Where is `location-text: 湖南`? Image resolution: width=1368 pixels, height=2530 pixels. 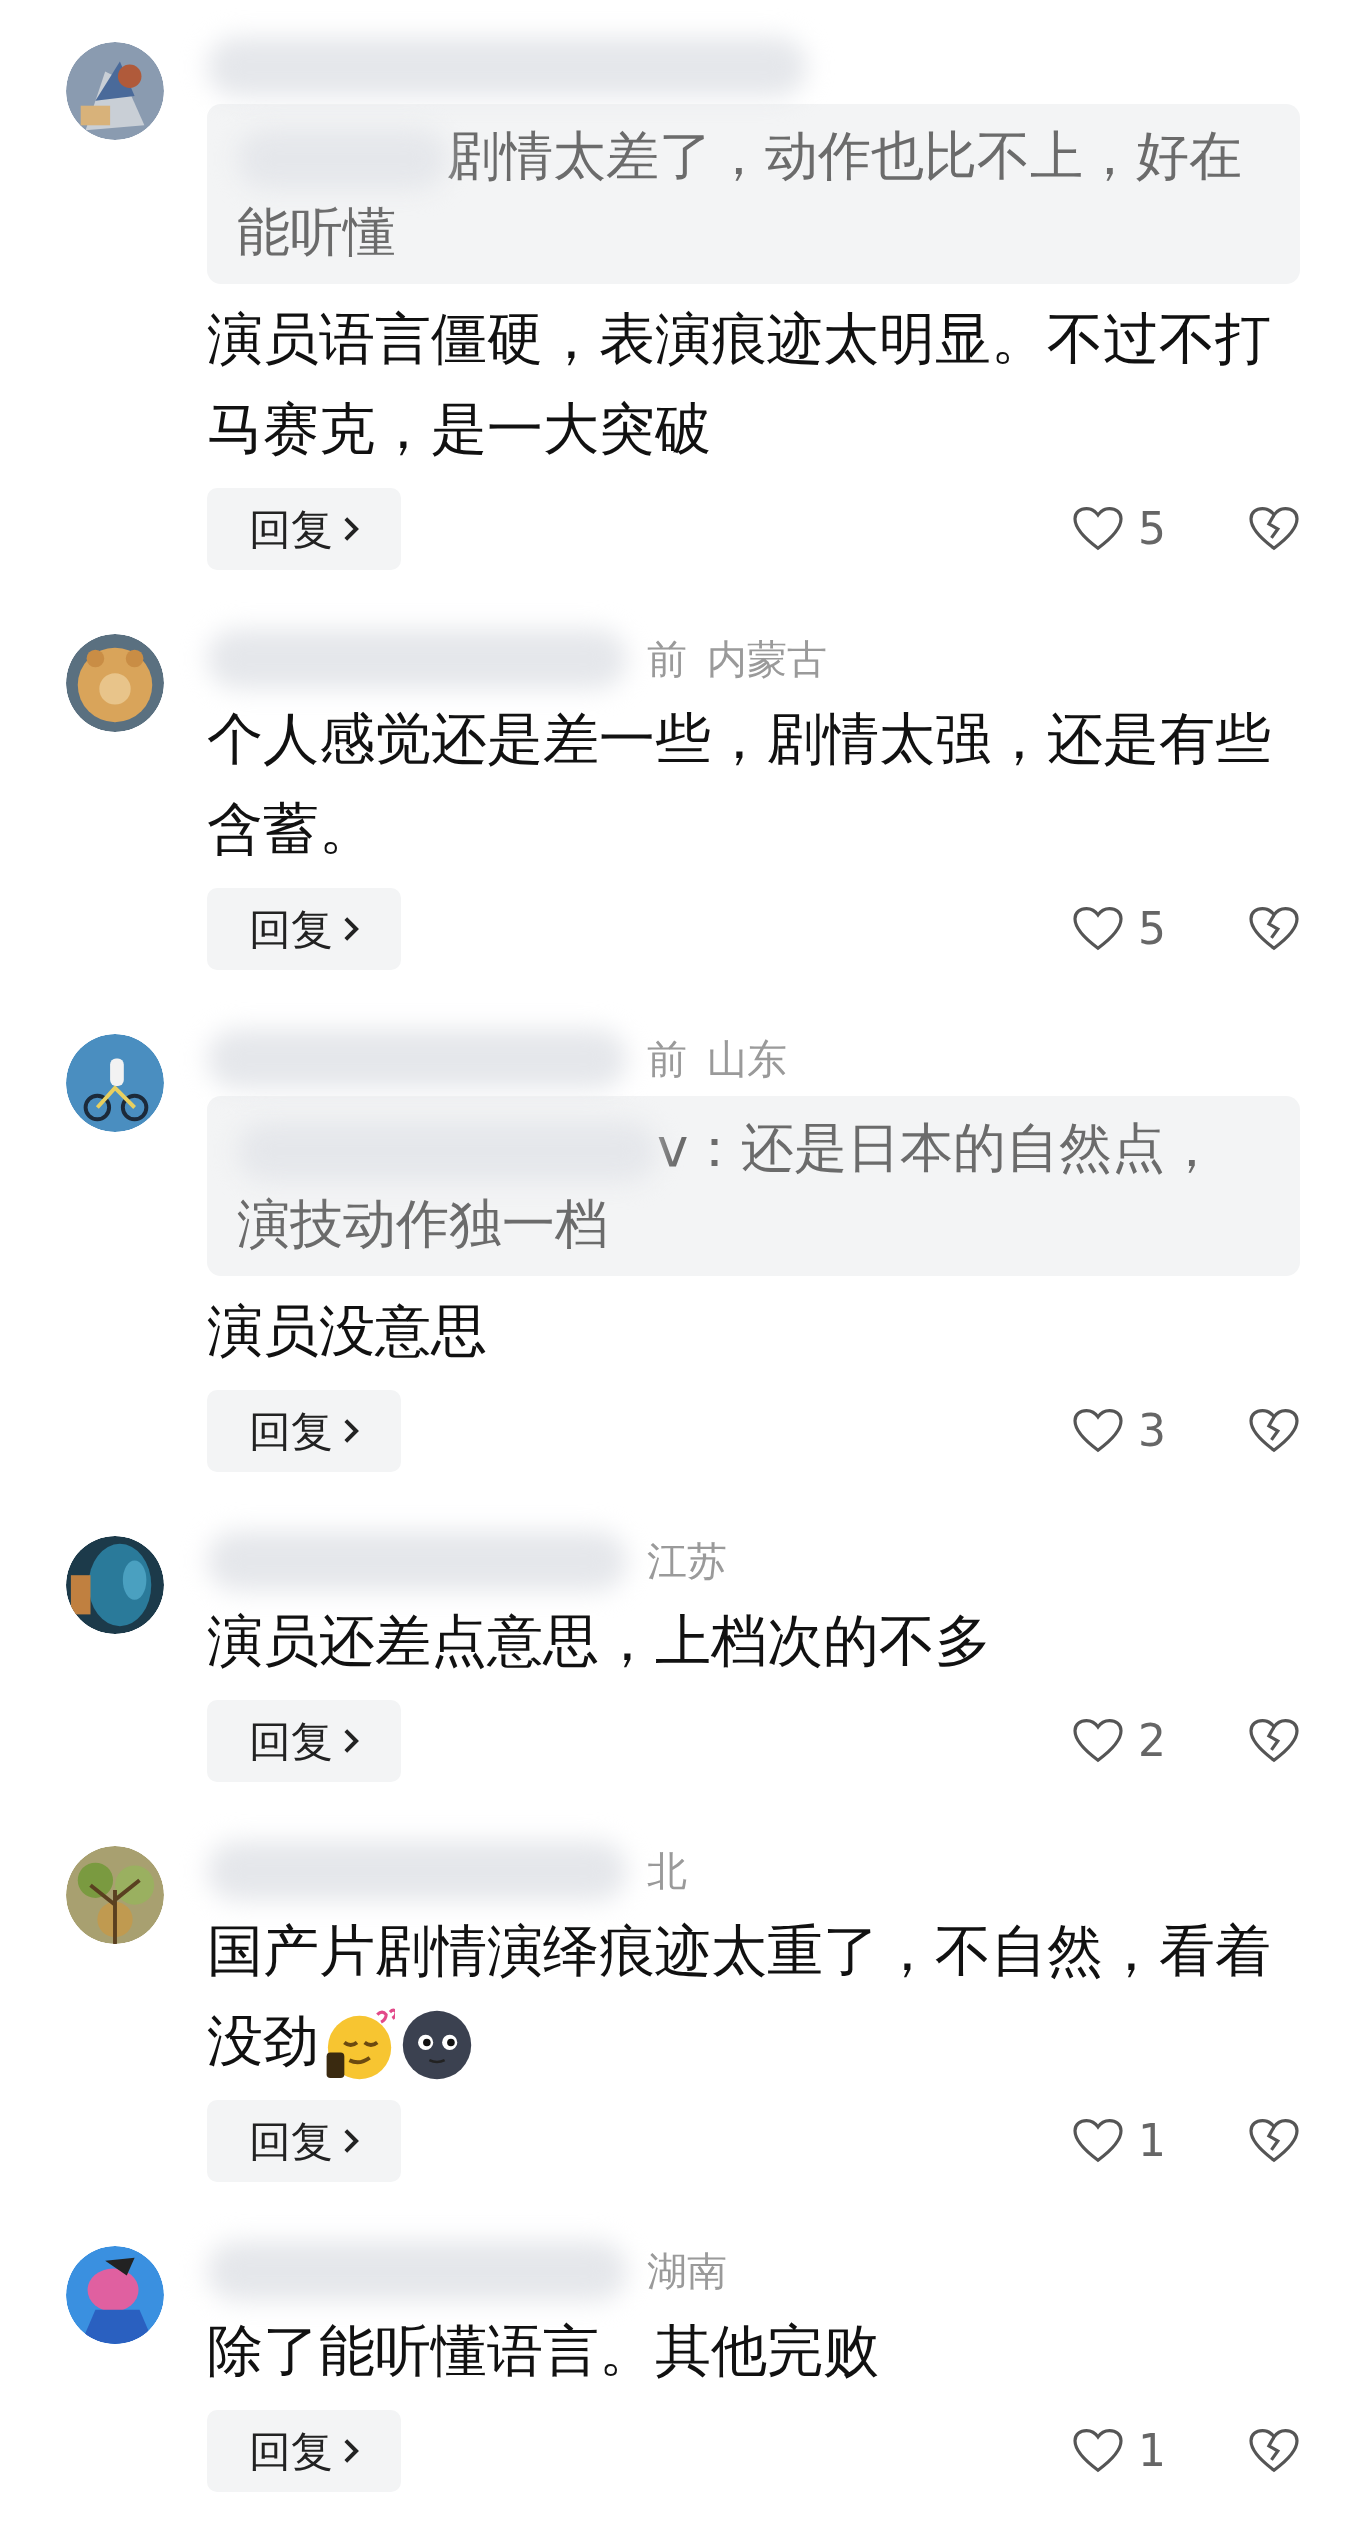 location-text: 湖南 is located at coordinates (687, 2271).